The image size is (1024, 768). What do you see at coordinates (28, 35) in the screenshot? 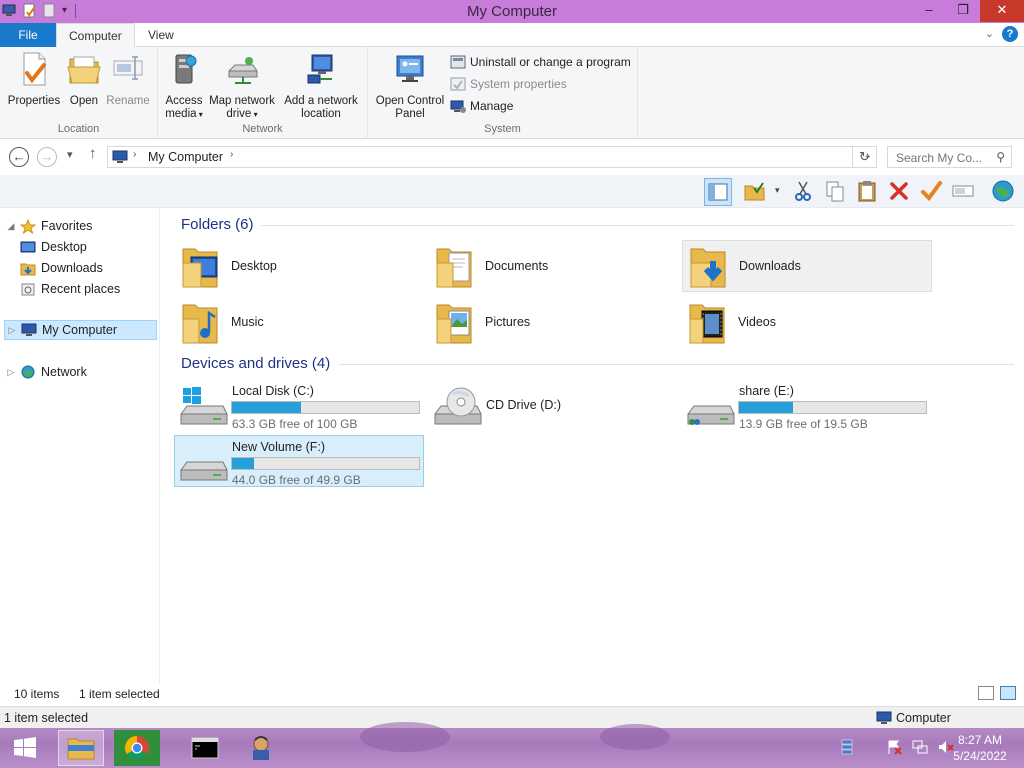
I see `tab-file: File` at bounding box center [28, 35].